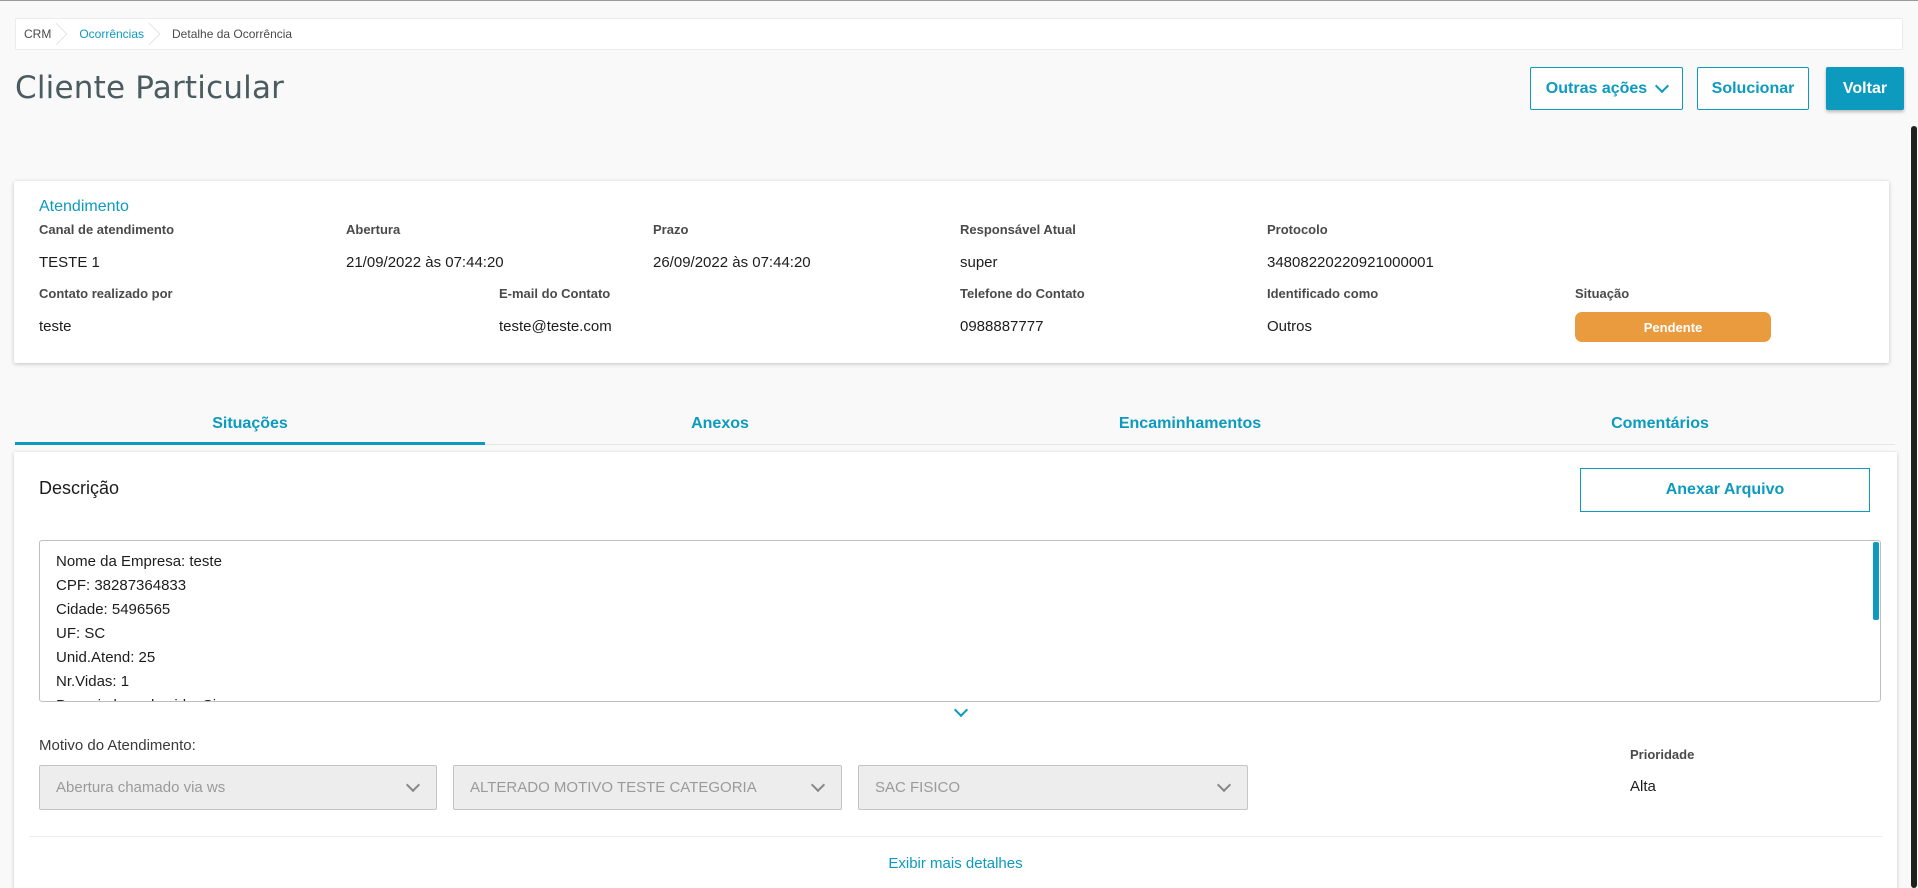 The width and height of the screenshot is (1918, 888). Describe the element at coordinates (141, 787) in the screenshot. I see `motivo-select-1-value: Abertura chamado via ws` at that location.